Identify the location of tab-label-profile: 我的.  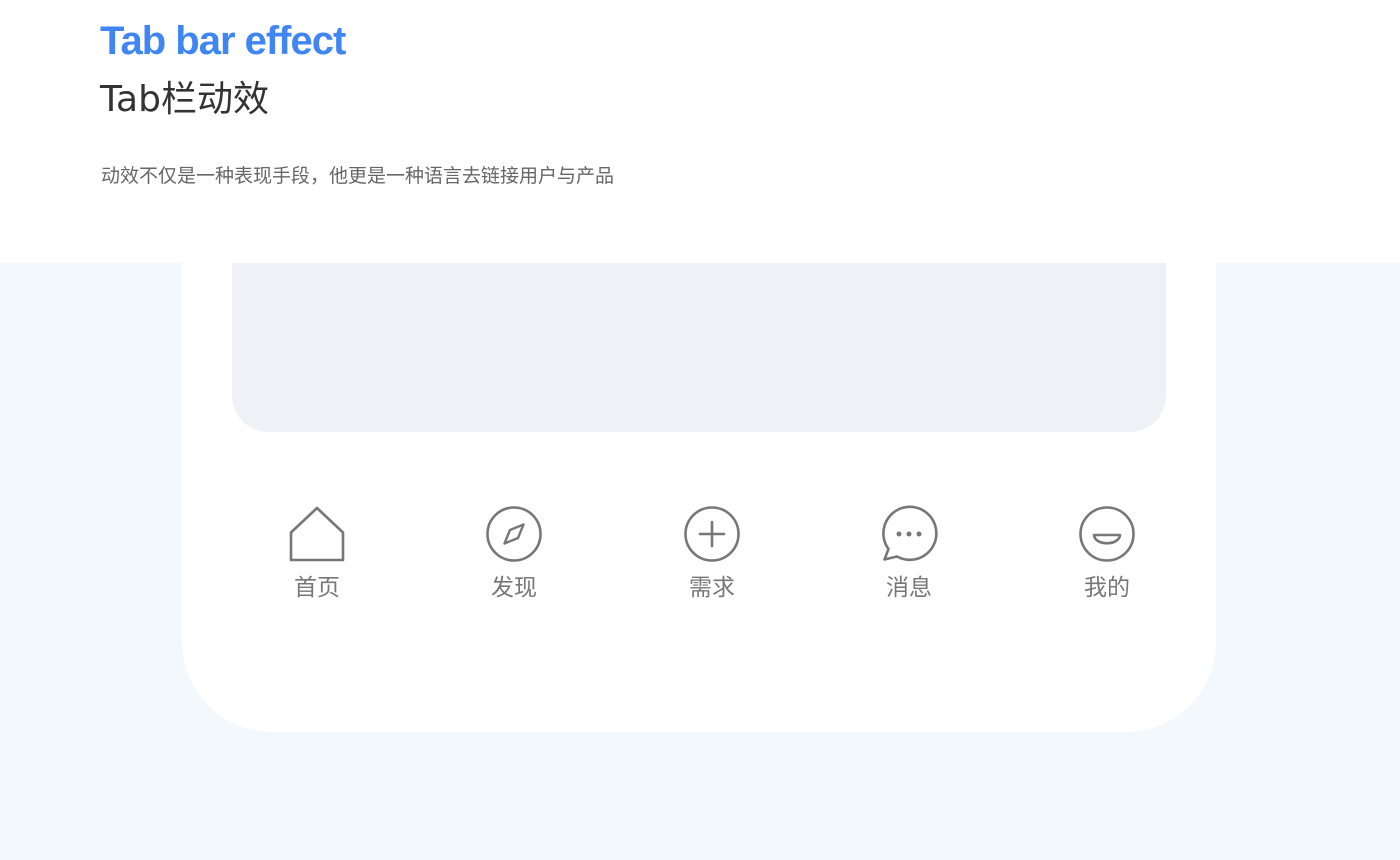
(1107, 588).